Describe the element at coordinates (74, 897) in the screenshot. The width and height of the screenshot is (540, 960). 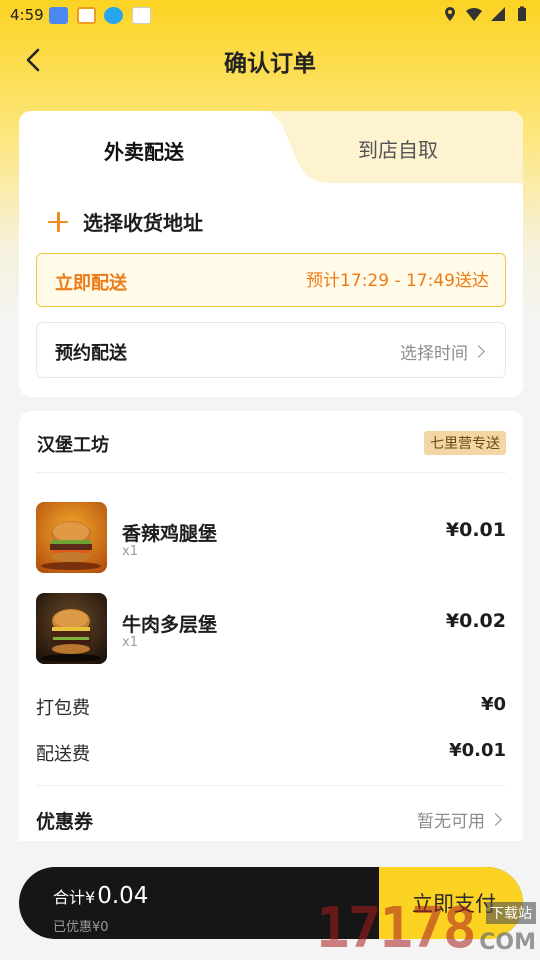
I see `total-label: 合计¥` at that location.